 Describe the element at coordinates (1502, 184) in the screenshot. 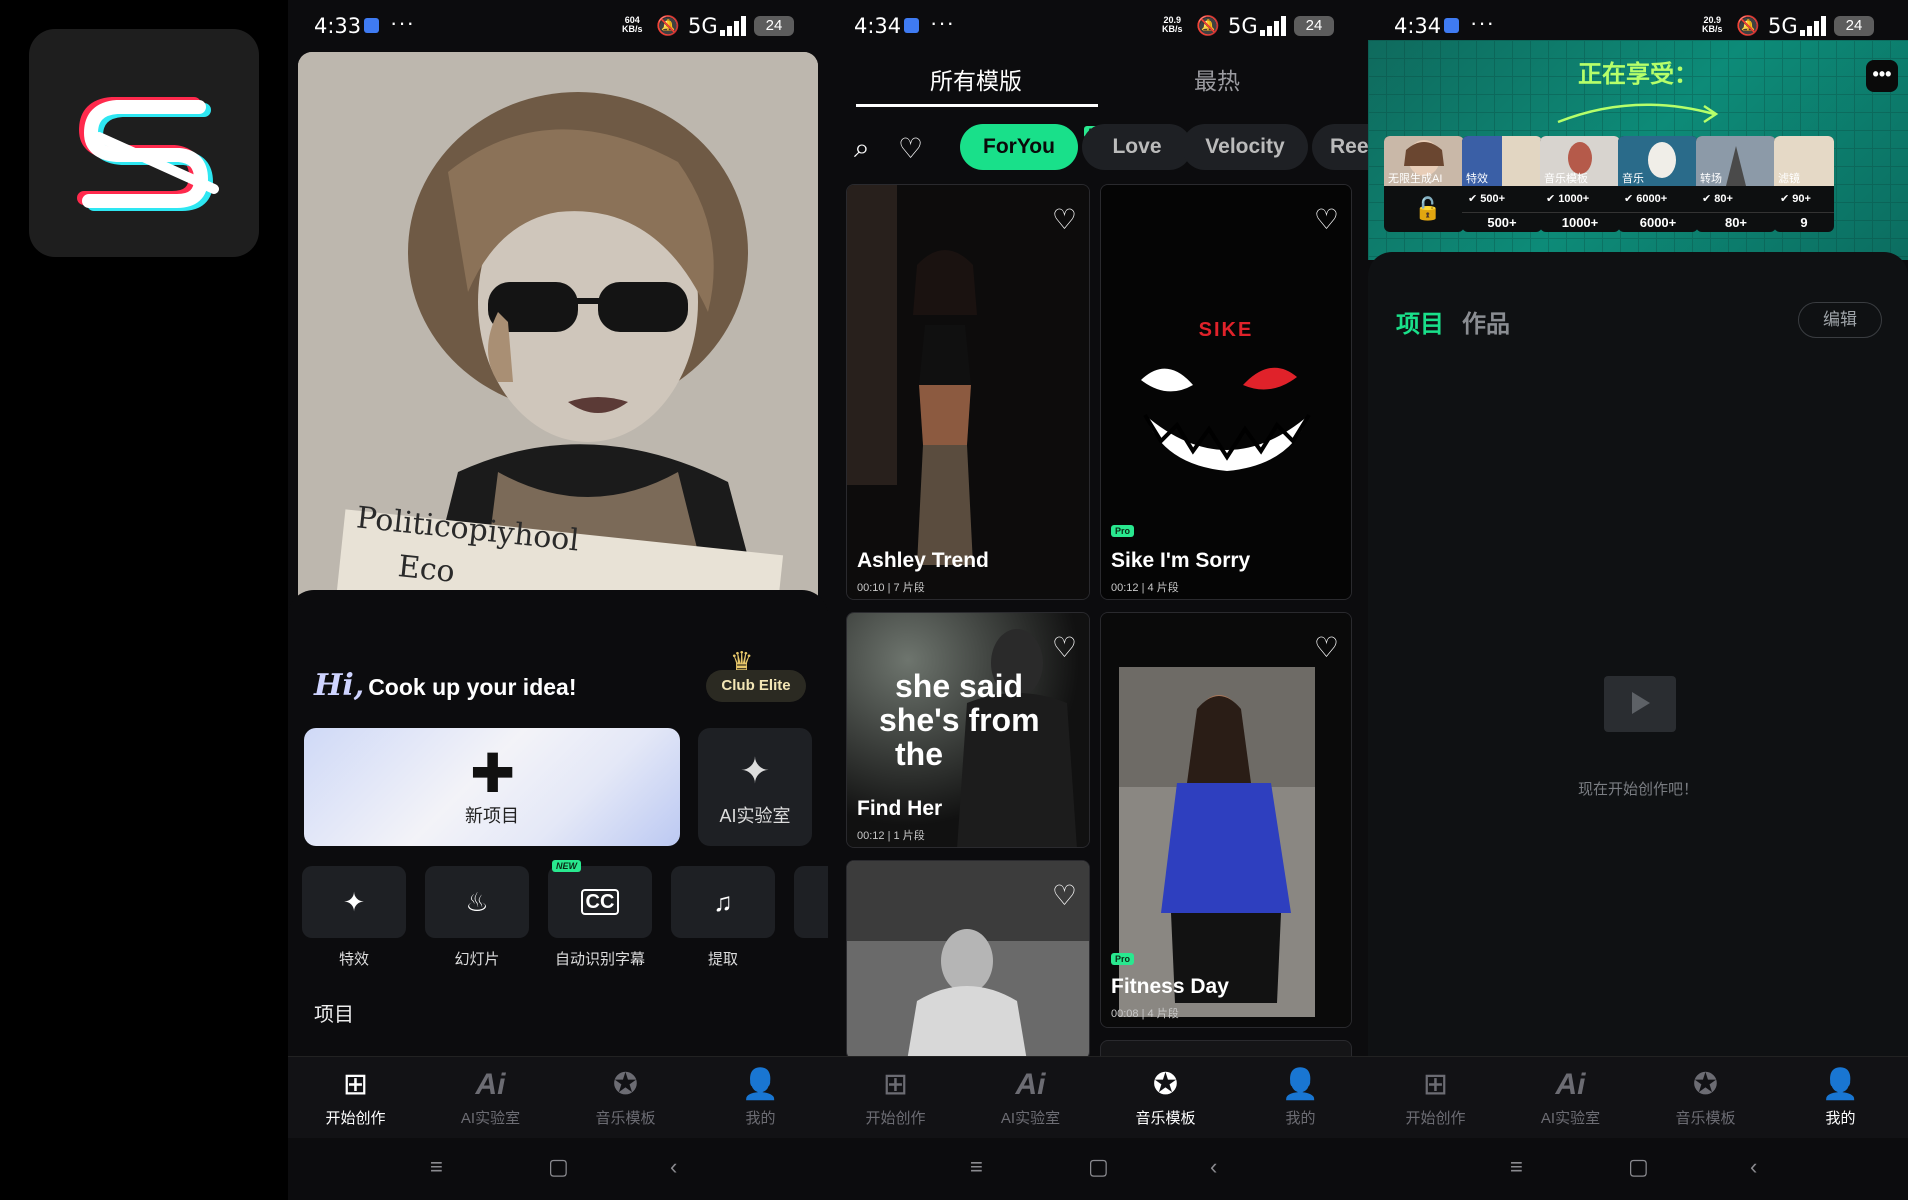

I see `feature-card: 特效 ✔ 500+ 500+` at that location.